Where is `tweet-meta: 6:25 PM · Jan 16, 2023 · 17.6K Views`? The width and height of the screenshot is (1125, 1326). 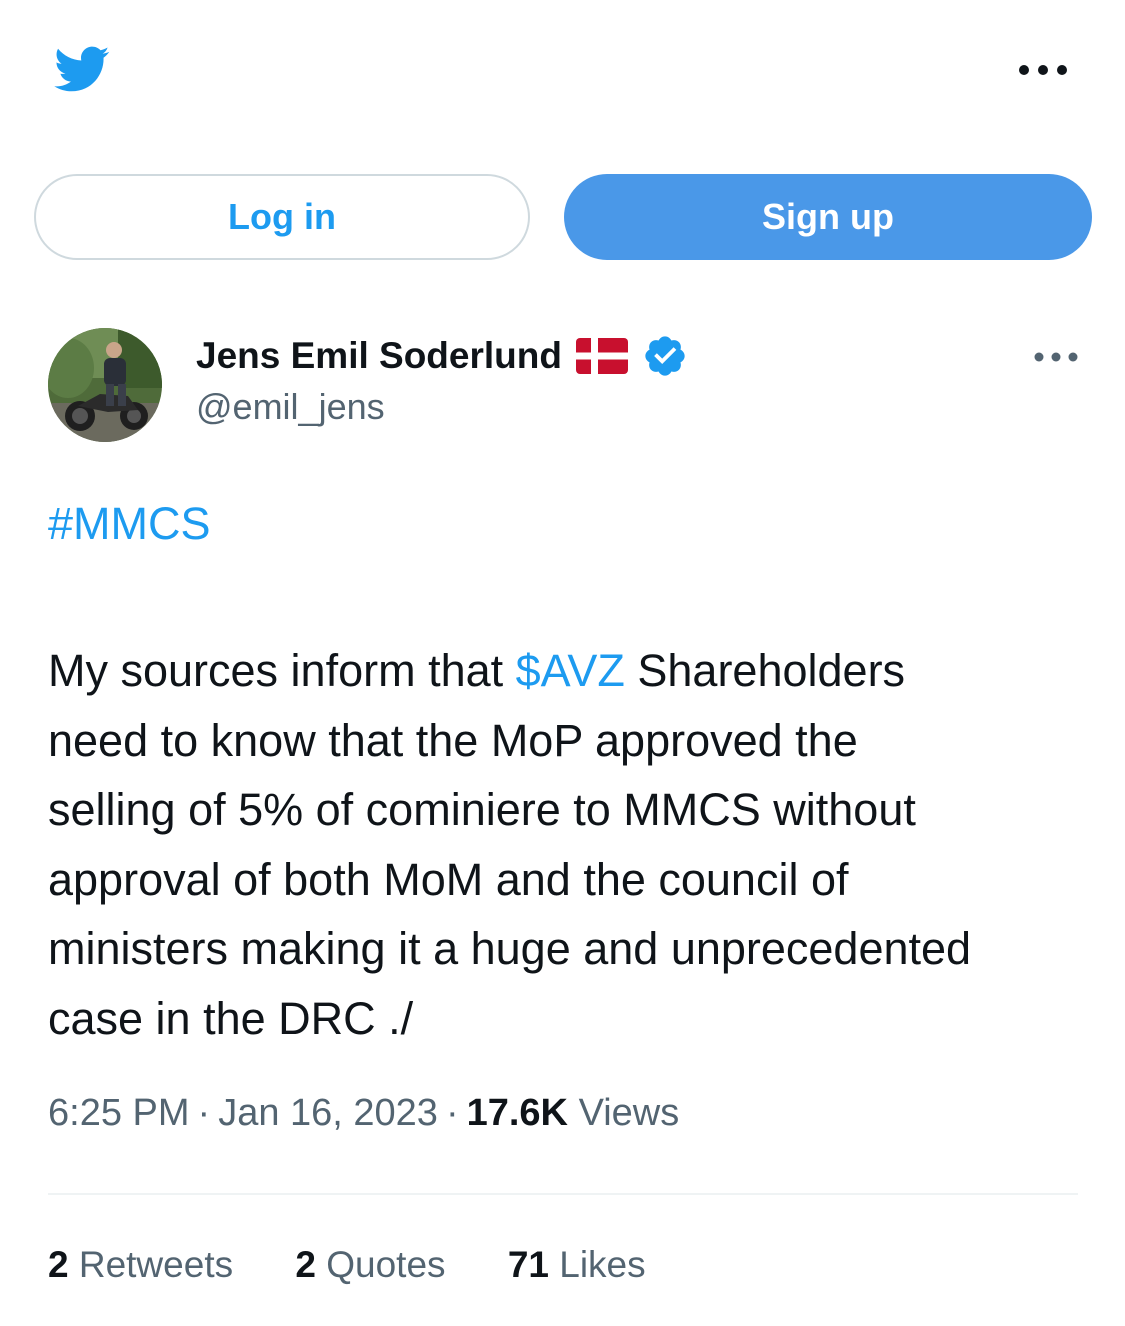
tweet-meta: 6:25 PM · Jan 16, 2023 · 17.6K Views is located at coordinates (363, 1113).